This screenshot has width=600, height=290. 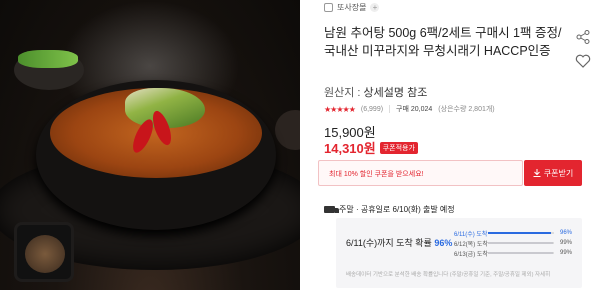 What do you see at coordinates (537, 173) in the screenshot?
I see `download-icon` at bounding box center [537, 173].